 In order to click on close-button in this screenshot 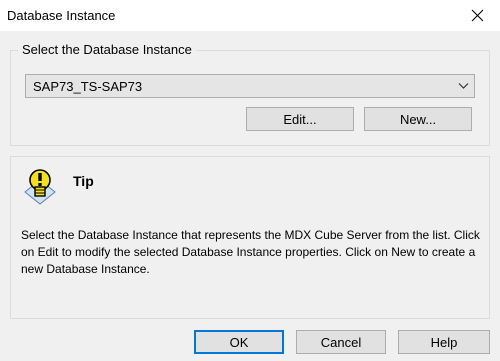, I will do `click(477, 15)`.